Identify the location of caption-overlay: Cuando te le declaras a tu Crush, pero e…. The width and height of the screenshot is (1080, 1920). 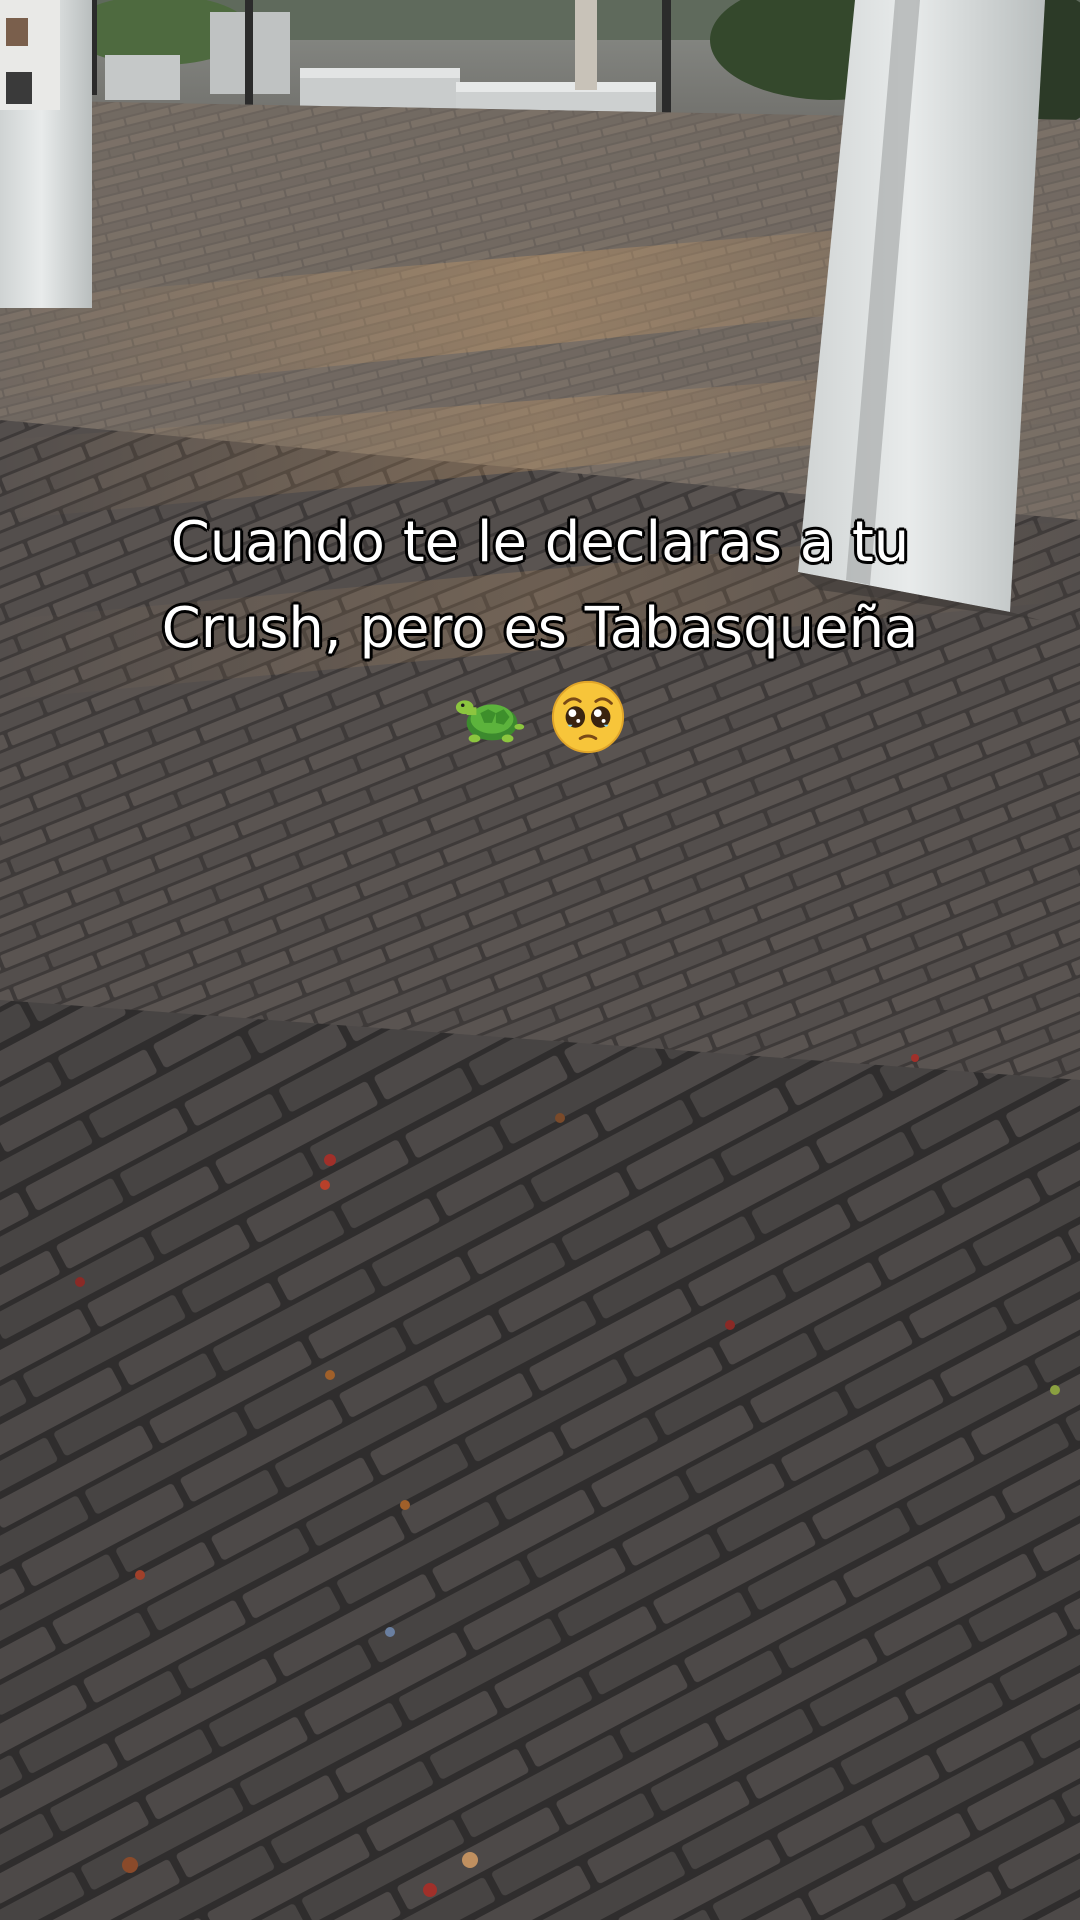
(540, 631).